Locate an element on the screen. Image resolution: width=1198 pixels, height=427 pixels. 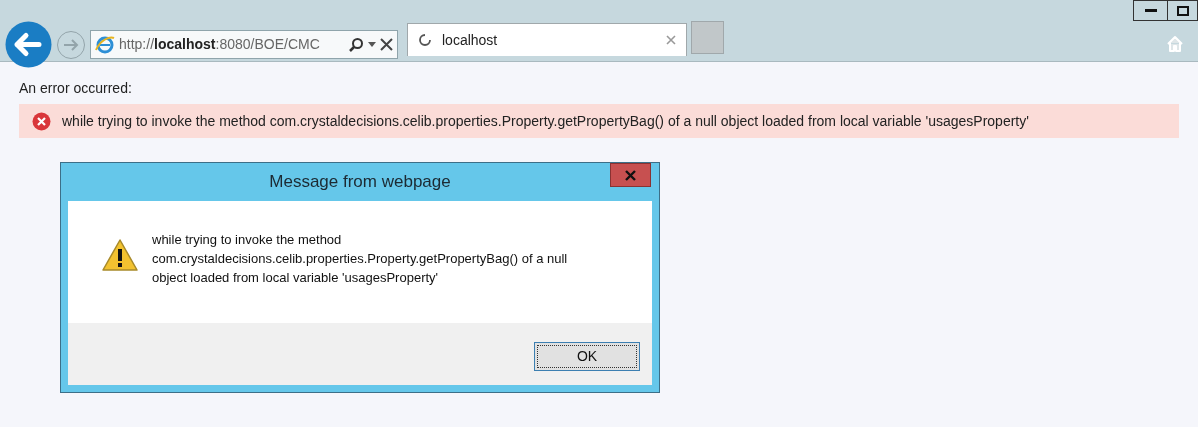
error-icon is located at coordinates (41, 121).